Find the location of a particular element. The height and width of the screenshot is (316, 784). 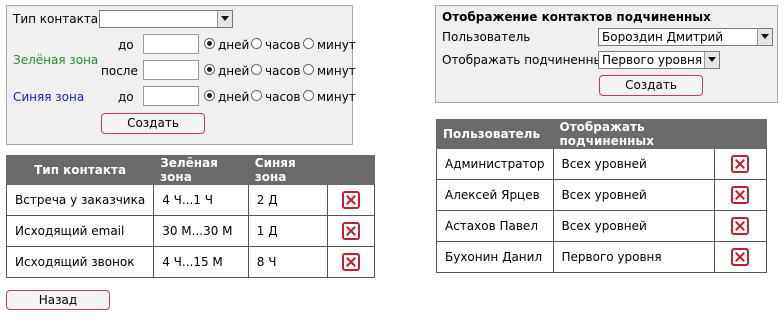

user-value: Бороздин Дмитрий is located at coordinates (663, 37).